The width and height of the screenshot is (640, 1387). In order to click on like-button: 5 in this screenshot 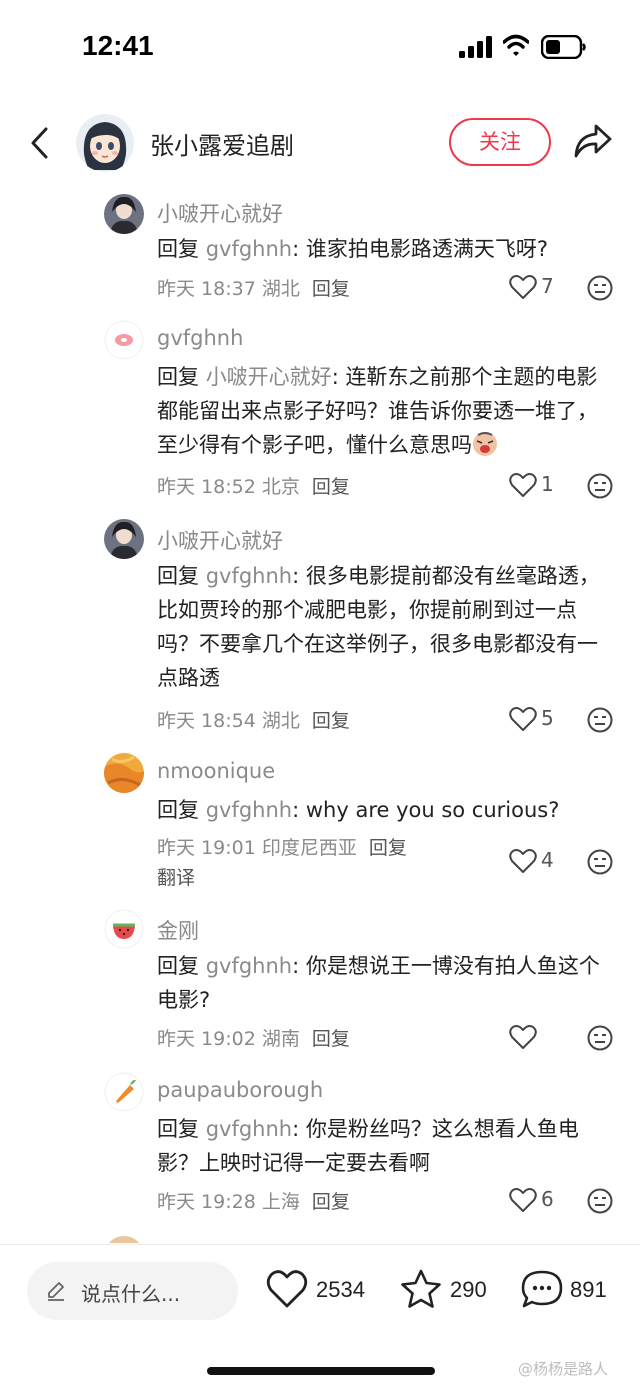, I will do `click(539, 720)`.